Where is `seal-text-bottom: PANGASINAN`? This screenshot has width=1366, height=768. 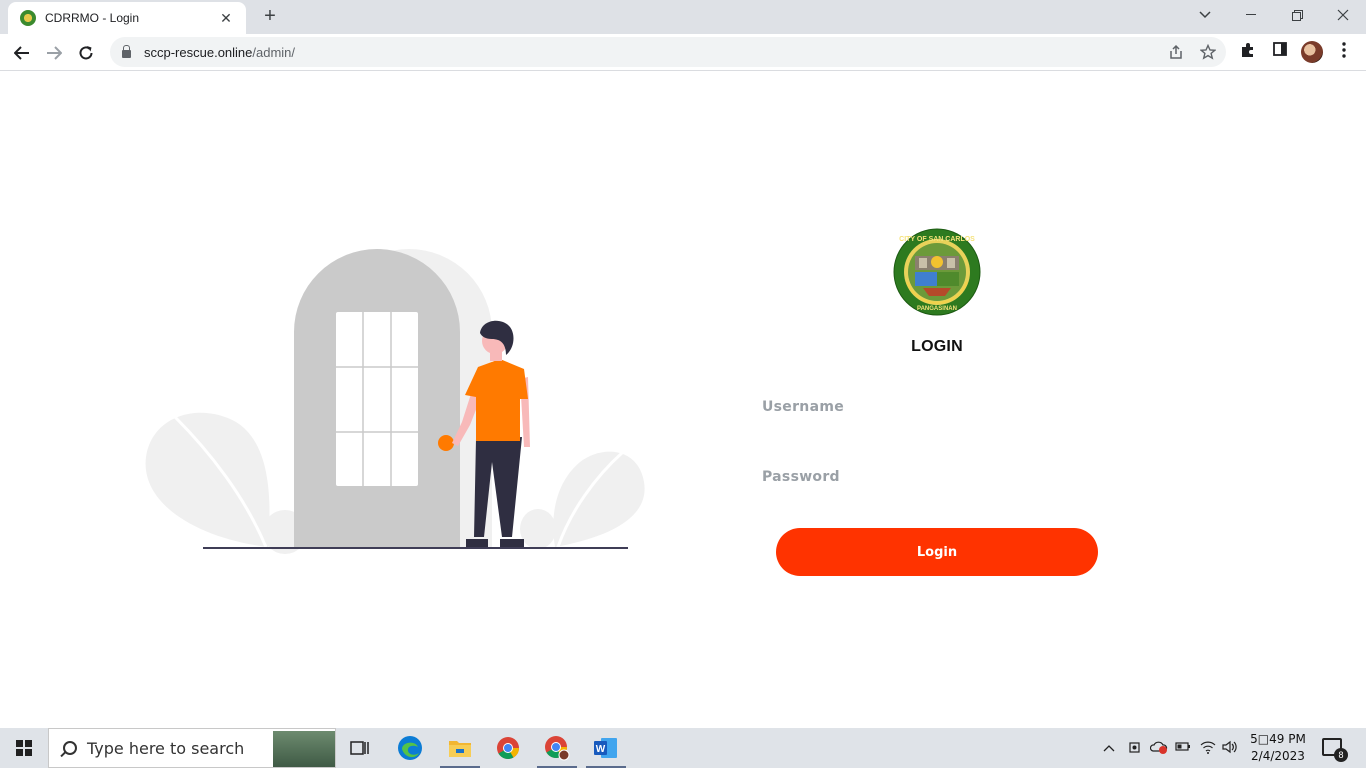 seal-text-bottom: PANGASINAN is located at coordinates (937, 309).